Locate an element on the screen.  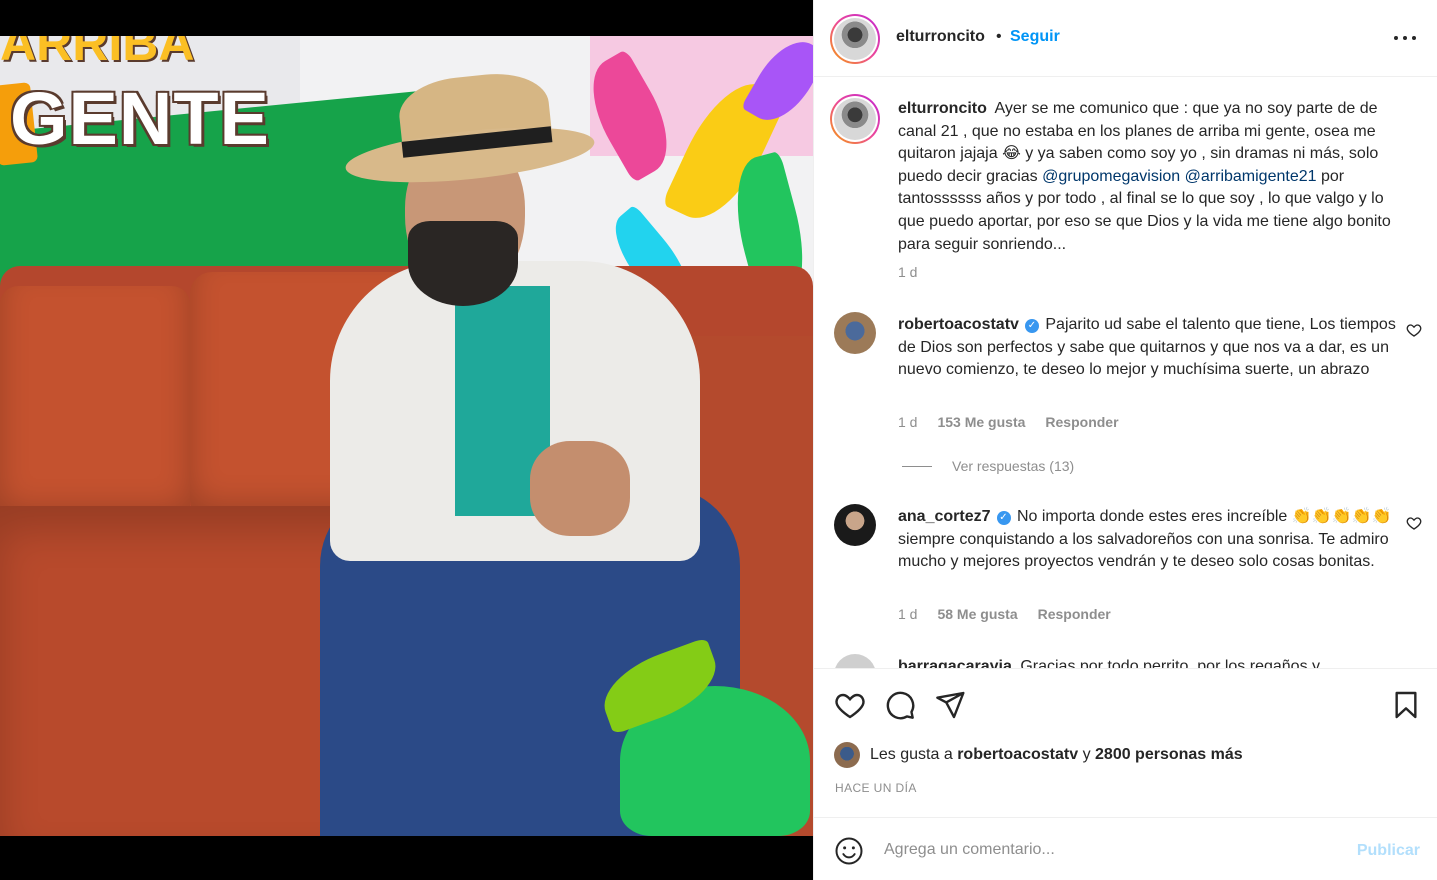
caption-age: 1 d is located at coordinates (907, 272).